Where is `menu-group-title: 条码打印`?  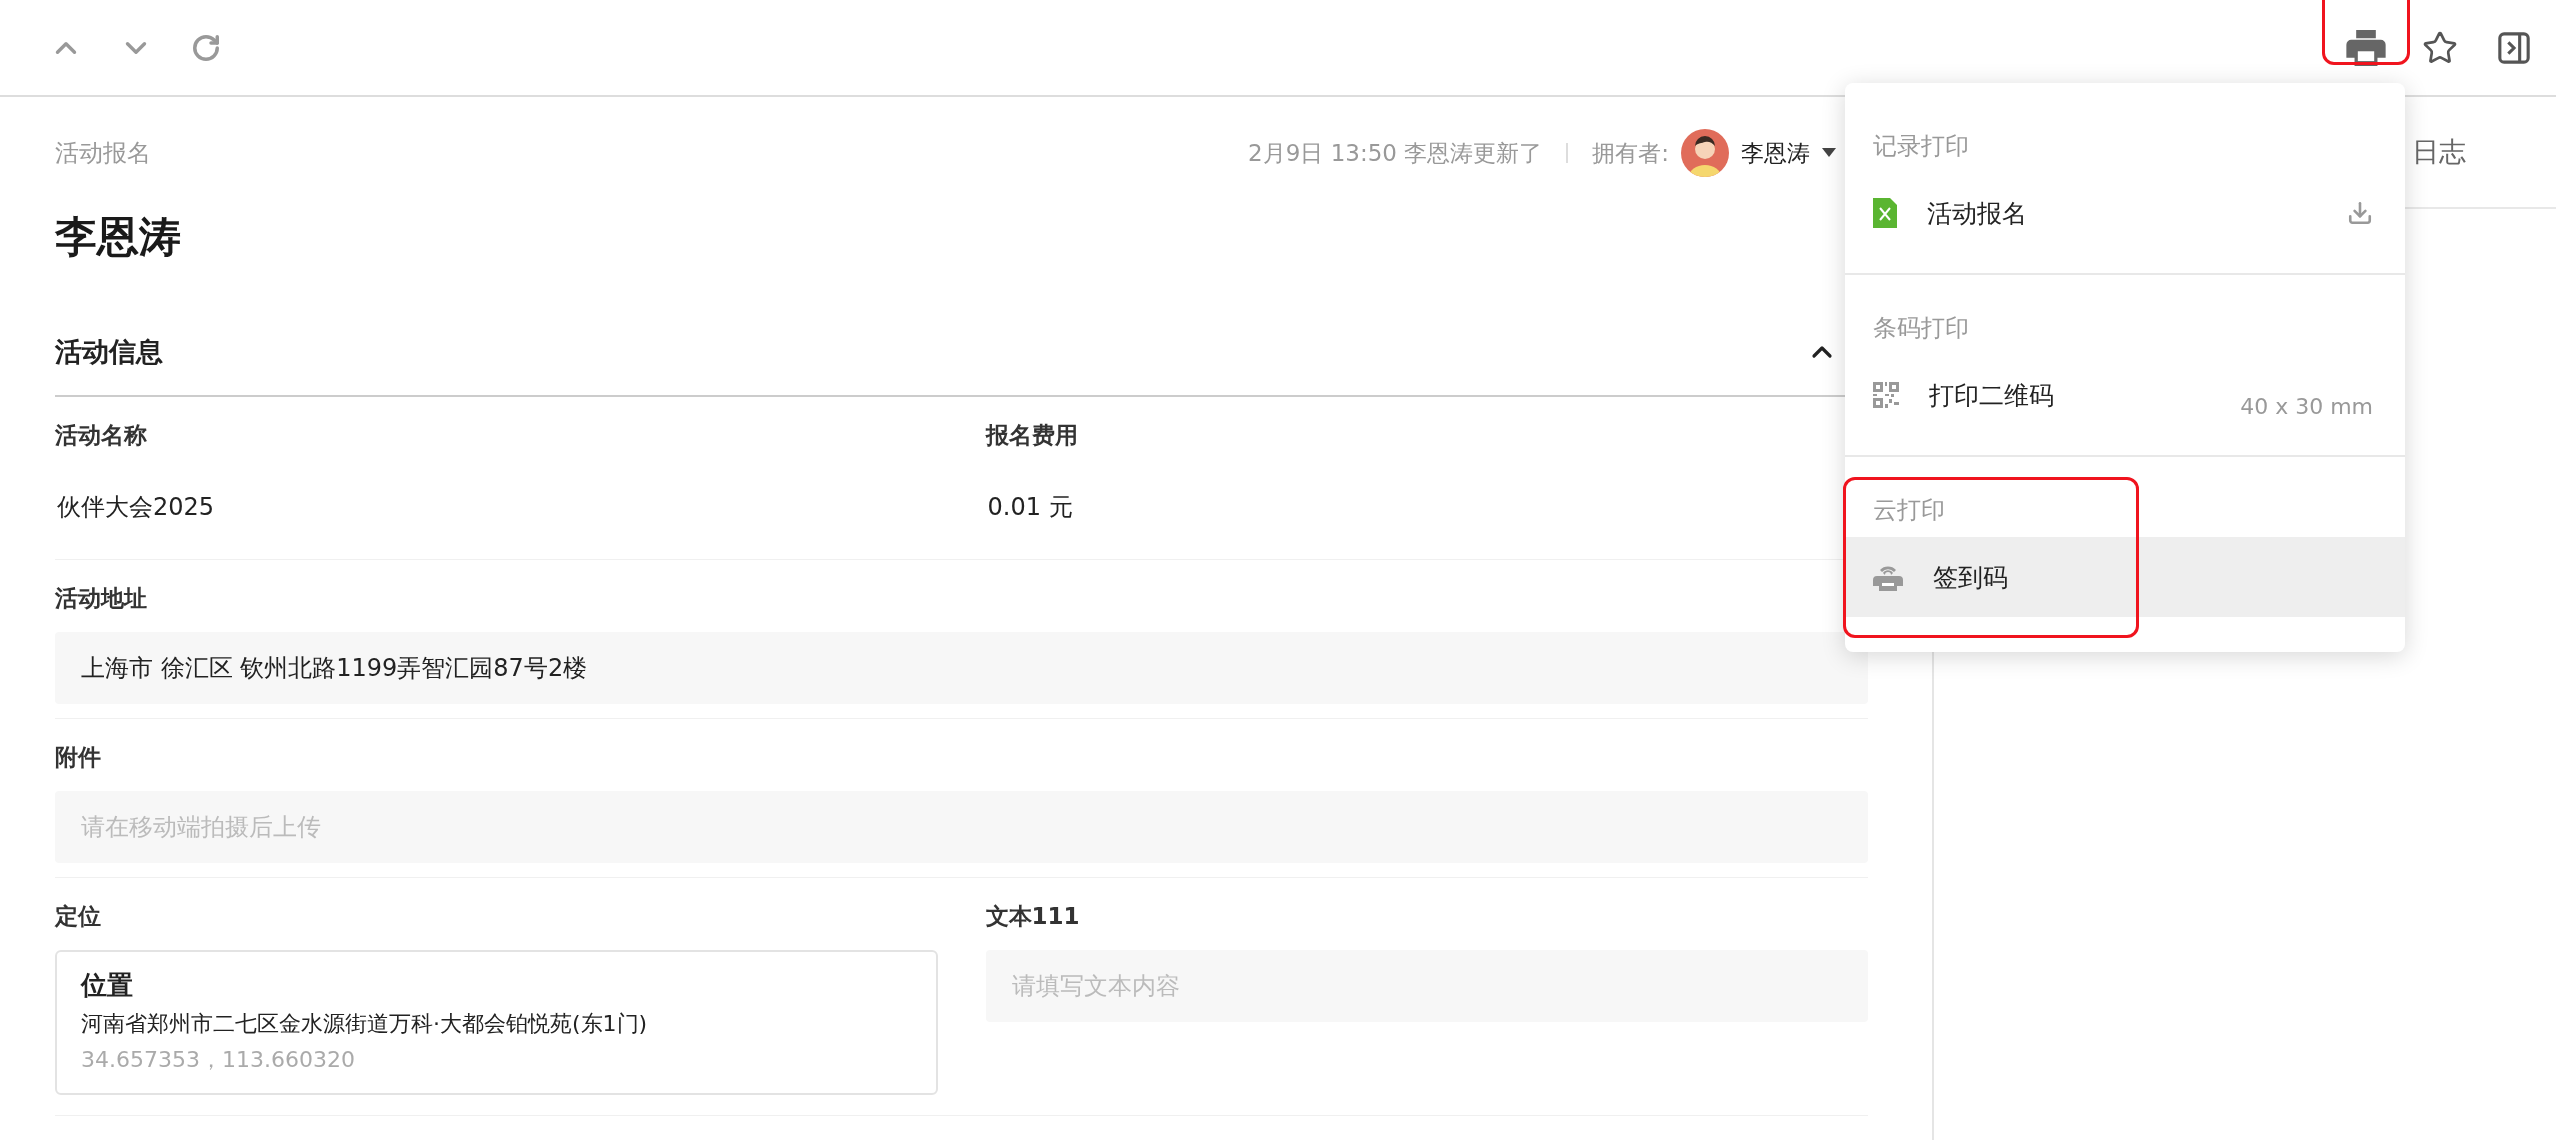
menu-group-title: 条码打印 is located at coordinates (1921, 328).